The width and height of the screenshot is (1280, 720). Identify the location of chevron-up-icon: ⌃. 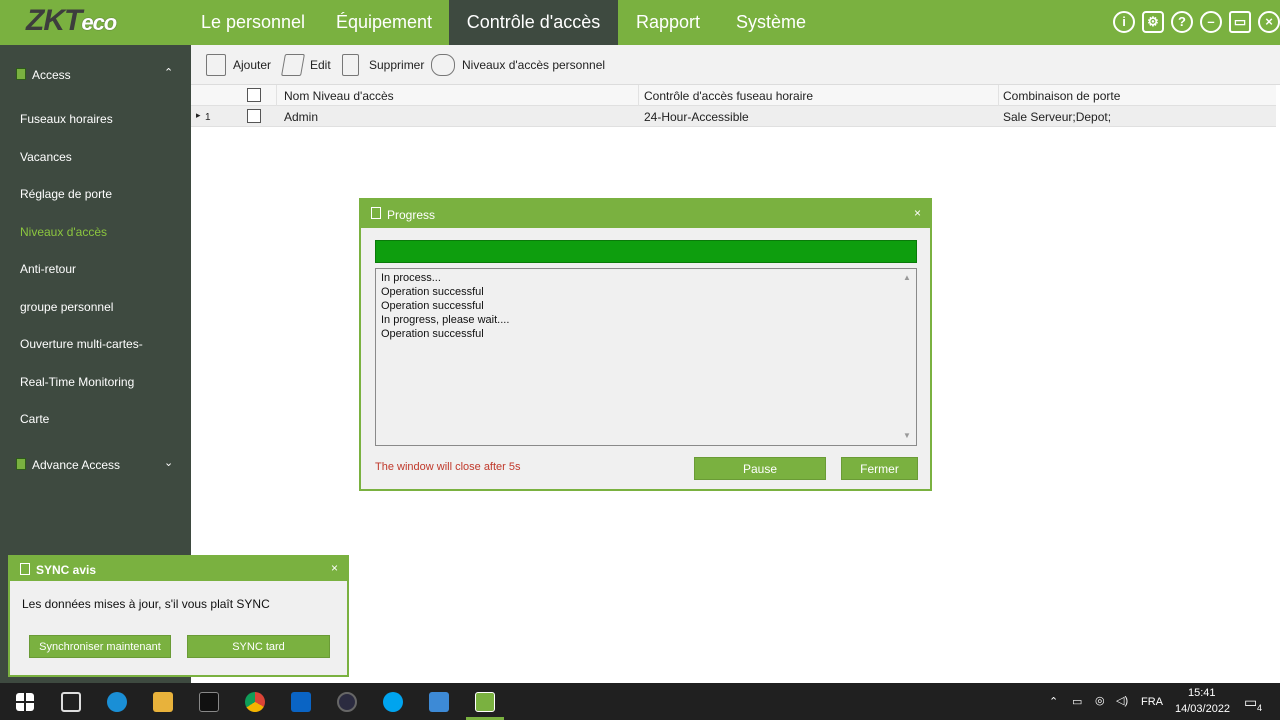
(168, 72).